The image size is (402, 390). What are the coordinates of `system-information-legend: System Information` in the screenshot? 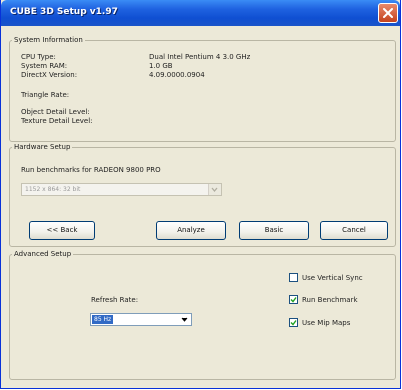 It's located at (48, 40).